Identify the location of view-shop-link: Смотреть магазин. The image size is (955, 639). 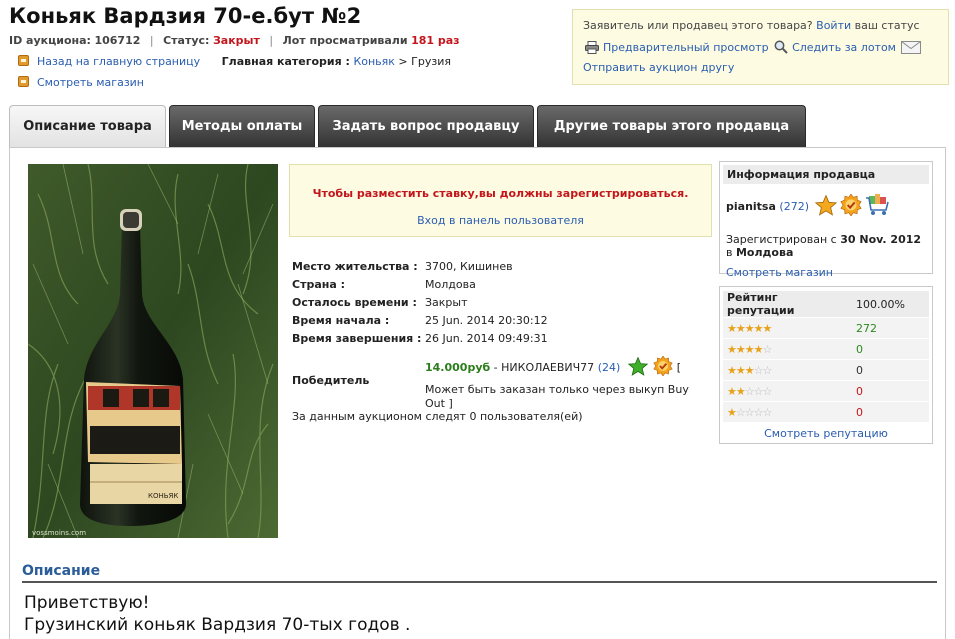
(90, 82).